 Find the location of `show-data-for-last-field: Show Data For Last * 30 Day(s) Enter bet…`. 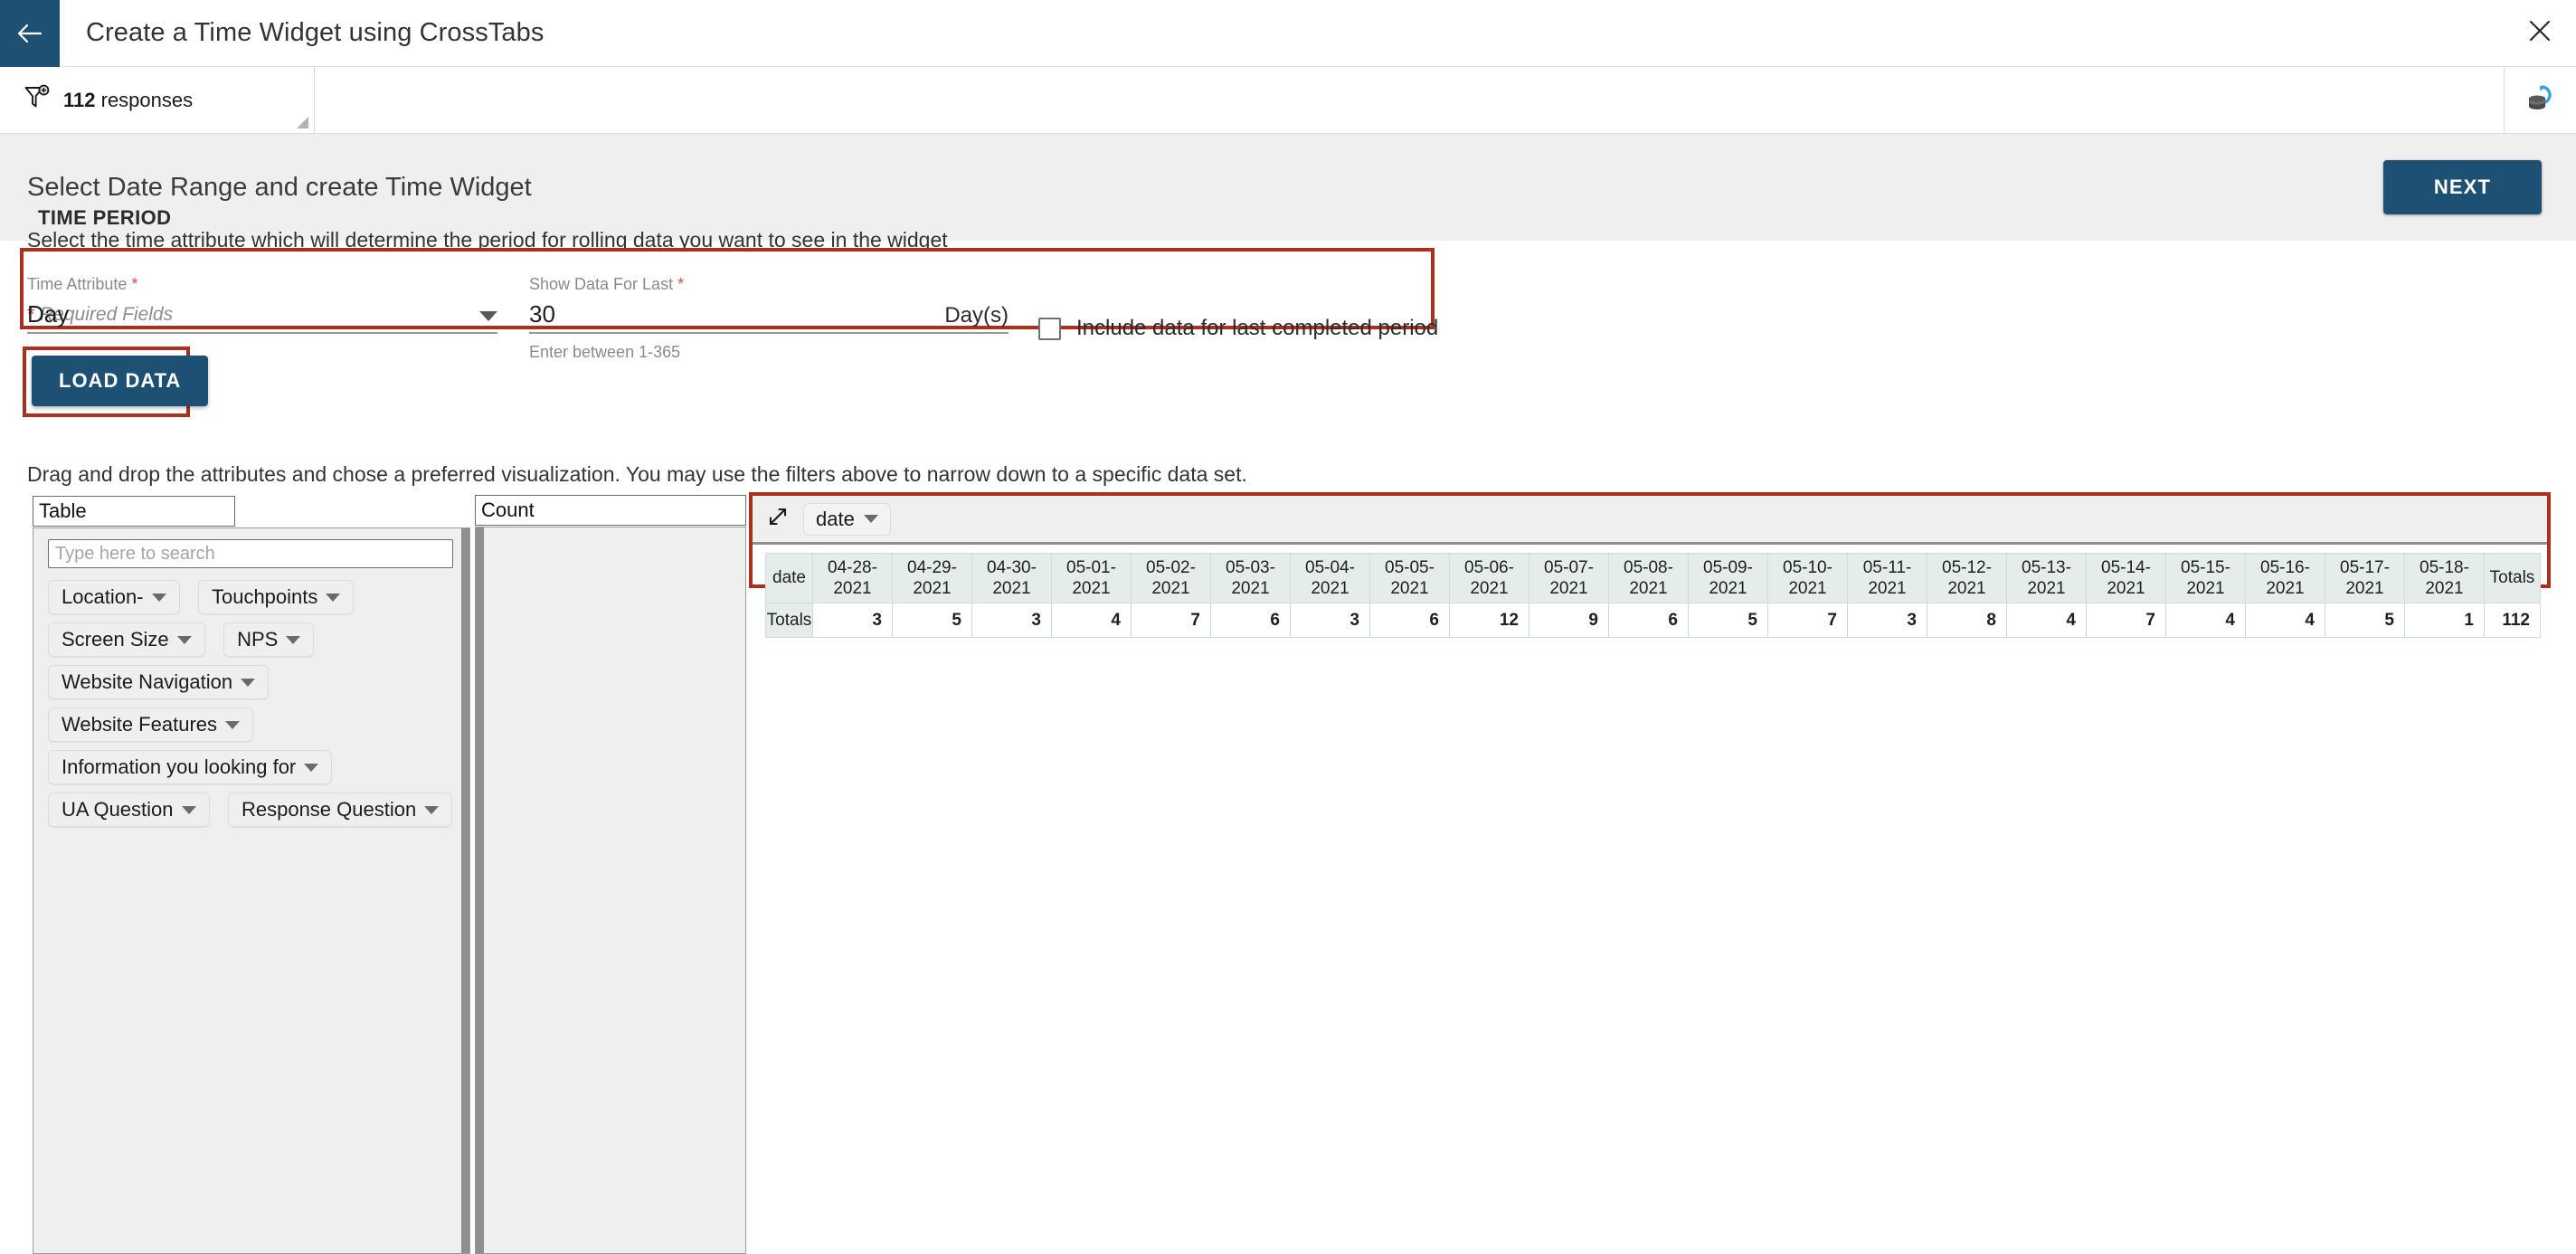

show-data-for-last-field: Show Data For Last * 30 Day(s) Enter bet… is located at coordinates (769, 318).